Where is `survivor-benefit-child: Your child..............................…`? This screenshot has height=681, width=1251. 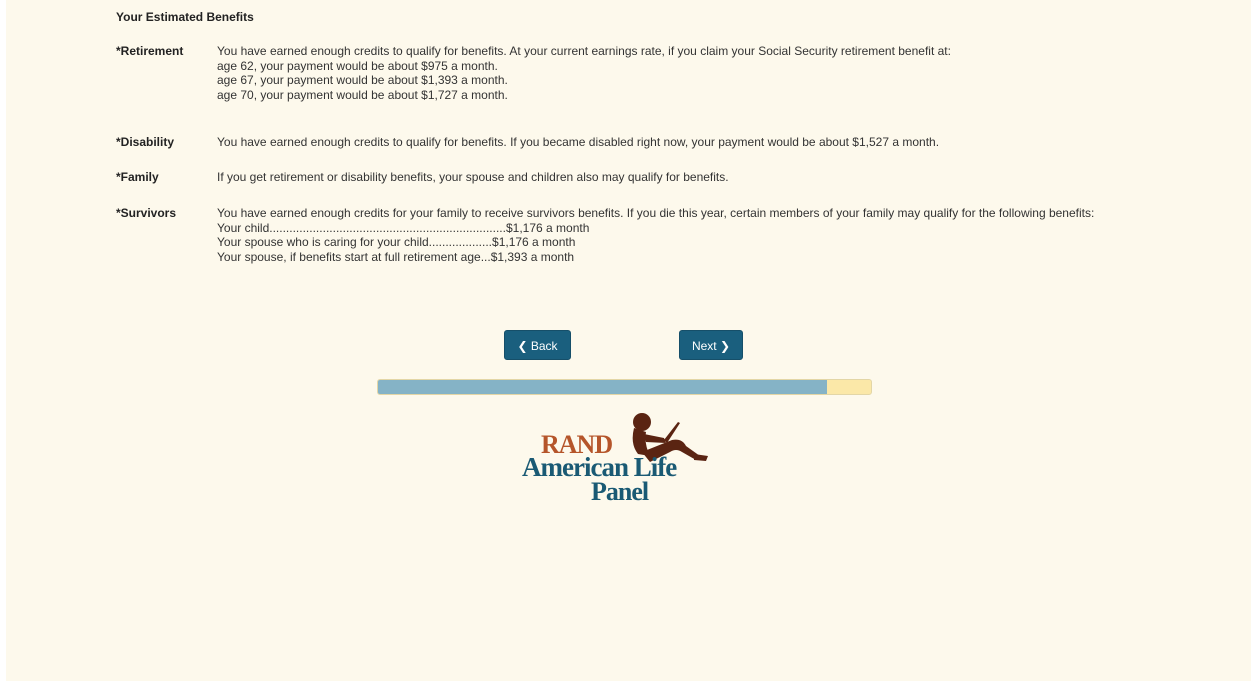
survivor-benefit-child: Your child..............................… is located at coordinates (403, 227).